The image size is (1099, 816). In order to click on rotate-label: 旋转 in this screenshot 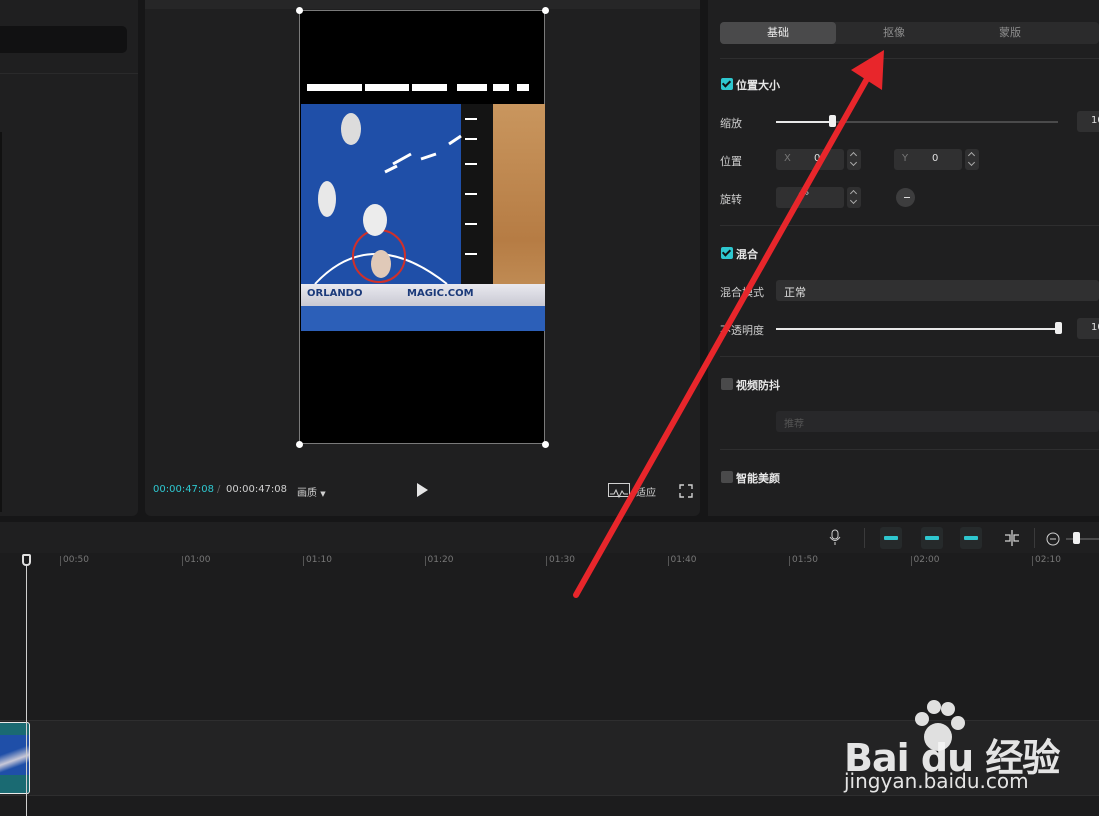, I will do `click(731, 199)`.